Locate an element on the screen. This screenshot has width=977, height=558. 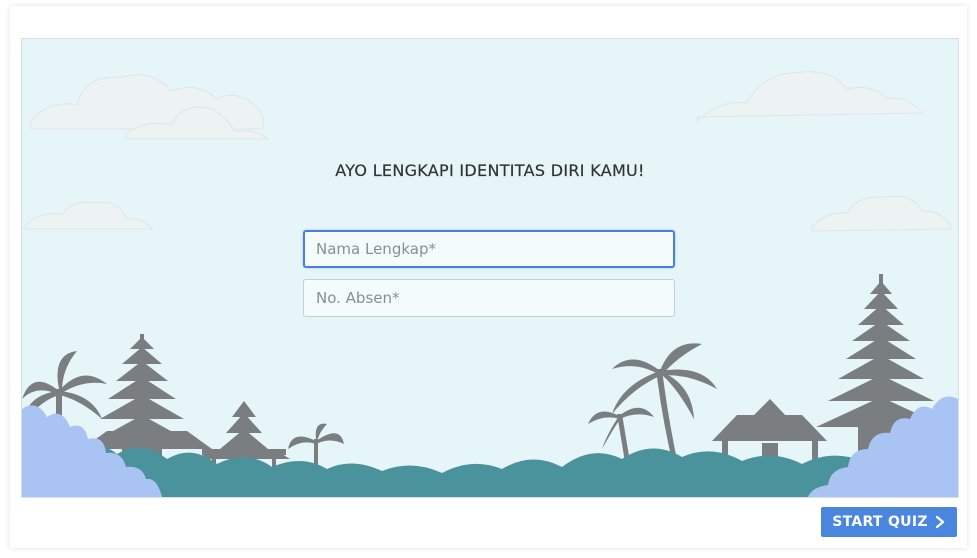
full-name-input is located at coordinates (489, 249).